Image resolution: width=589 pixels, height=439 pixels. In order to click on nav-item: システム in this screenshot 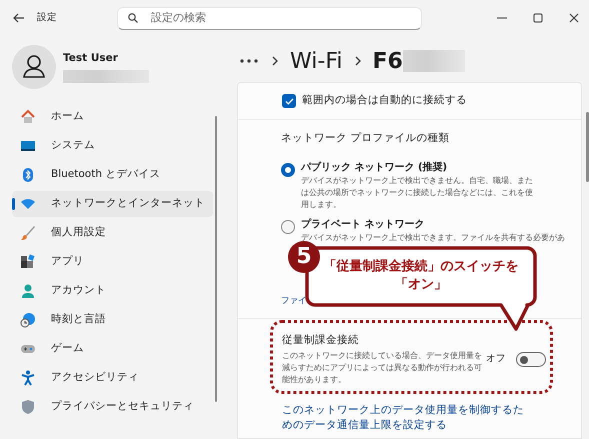, I will do `click(112, 146)`.